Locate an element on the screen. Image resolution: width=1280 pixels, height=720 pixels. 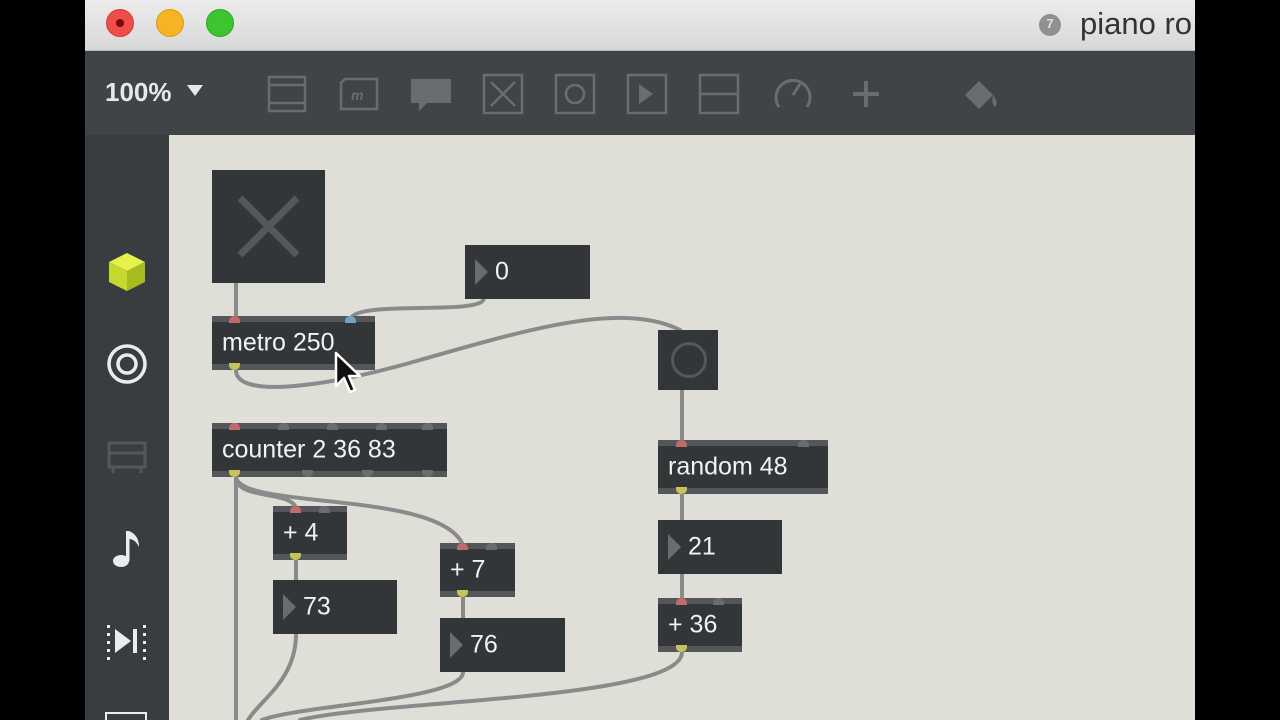
zoom-dropdown-icon is located at coordinates (195, 90).